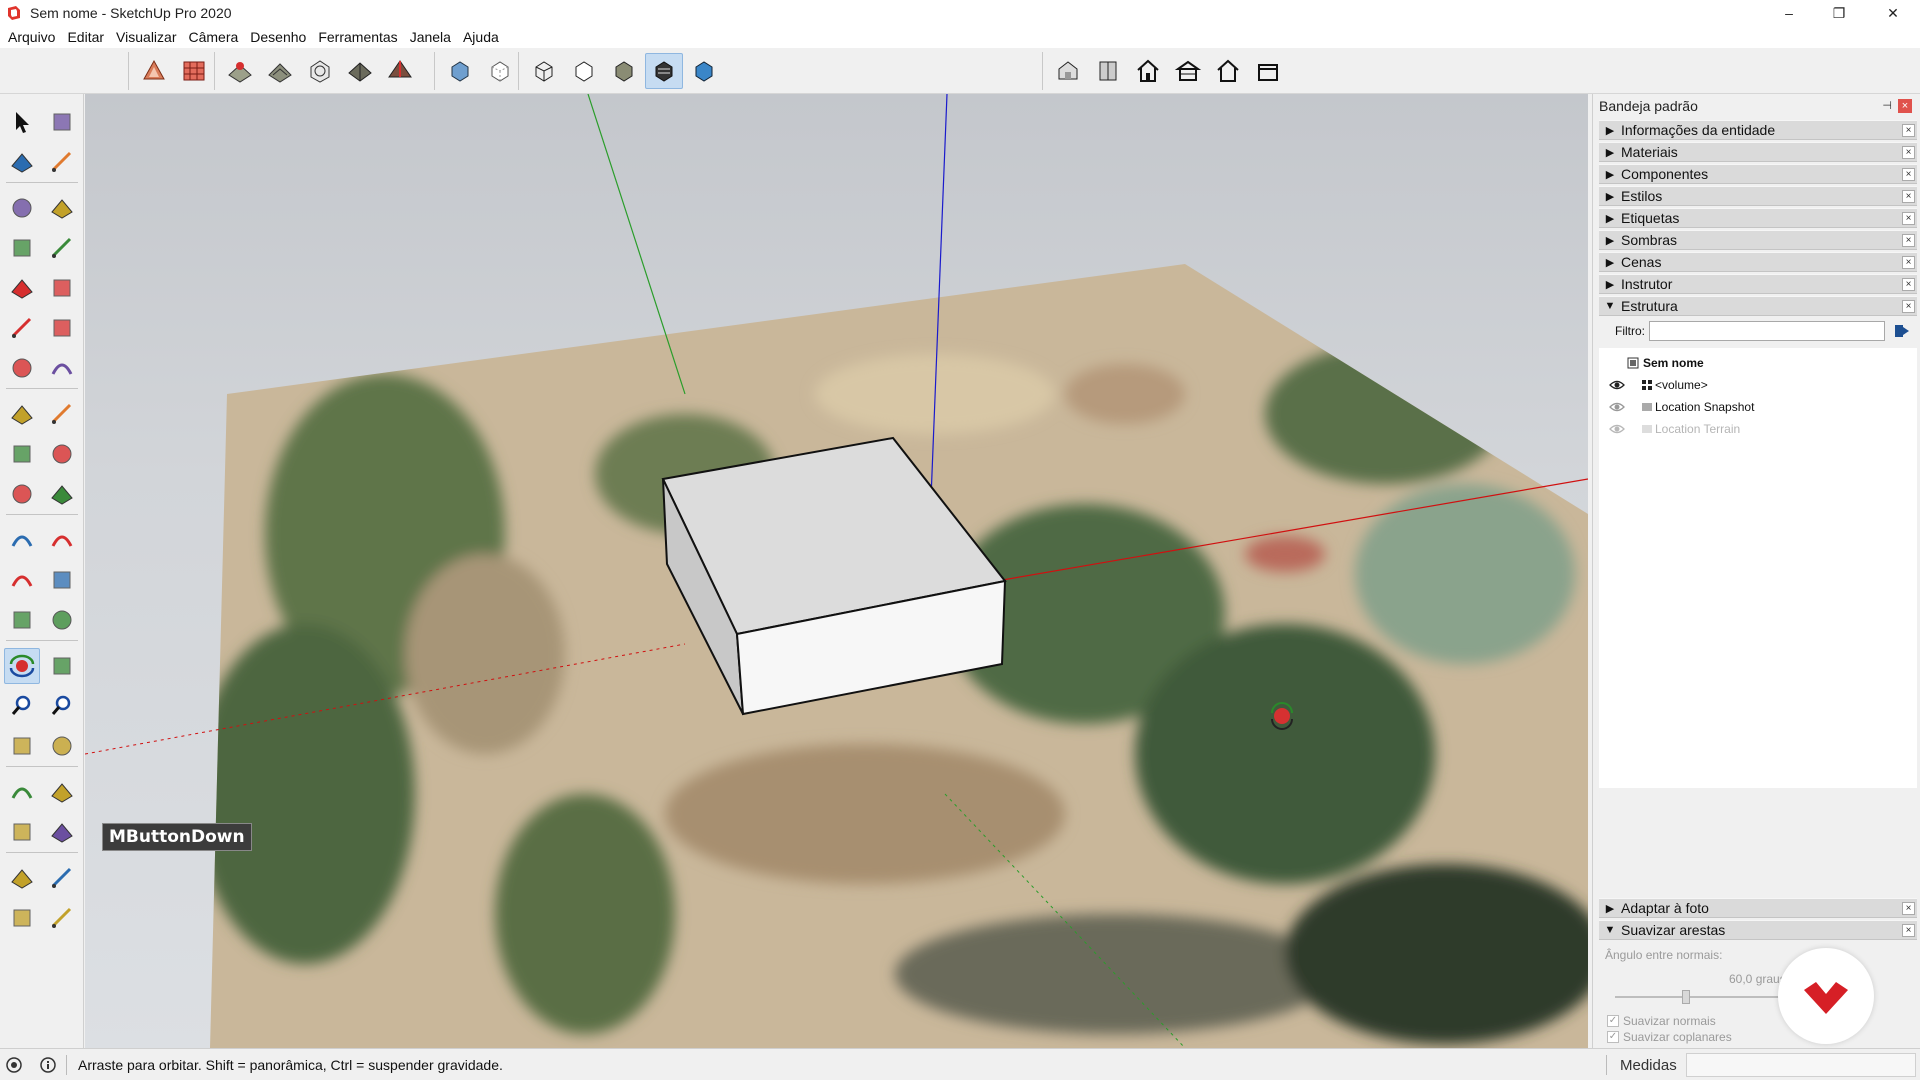 This screenshot has width=1920, height=1080. Describe the element at coordinates (1661, 1021) in the screenshot. I see `smooth-normals-row: ✓ Suavizar normais` at that location.